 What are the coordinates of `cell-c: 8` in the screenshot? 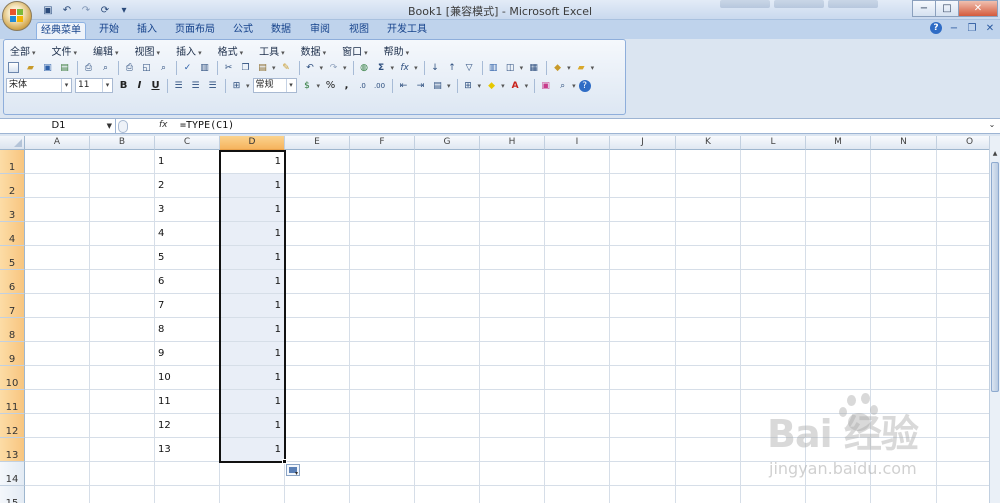 It's located at (161, 329).